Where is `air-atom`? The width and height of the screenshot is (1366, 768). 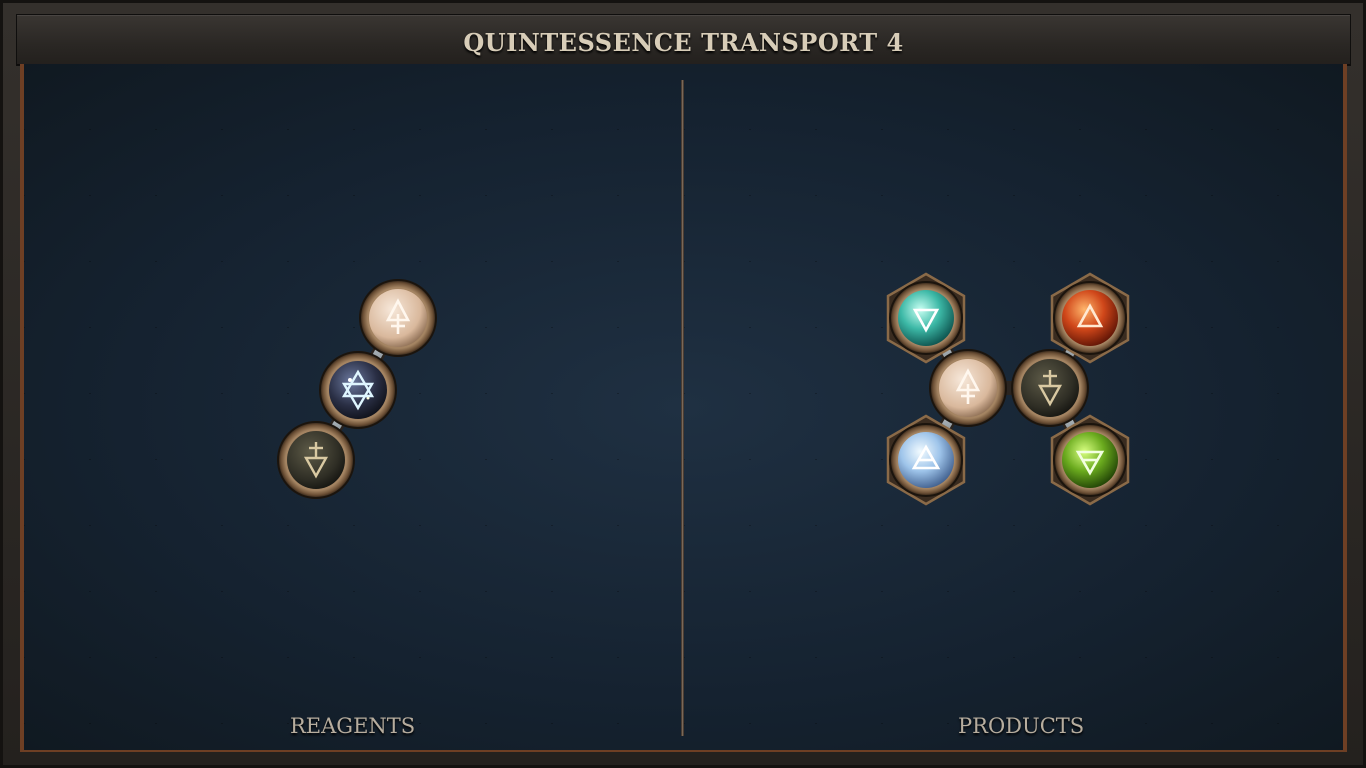
air-atom is located at coordinates (926, 460).